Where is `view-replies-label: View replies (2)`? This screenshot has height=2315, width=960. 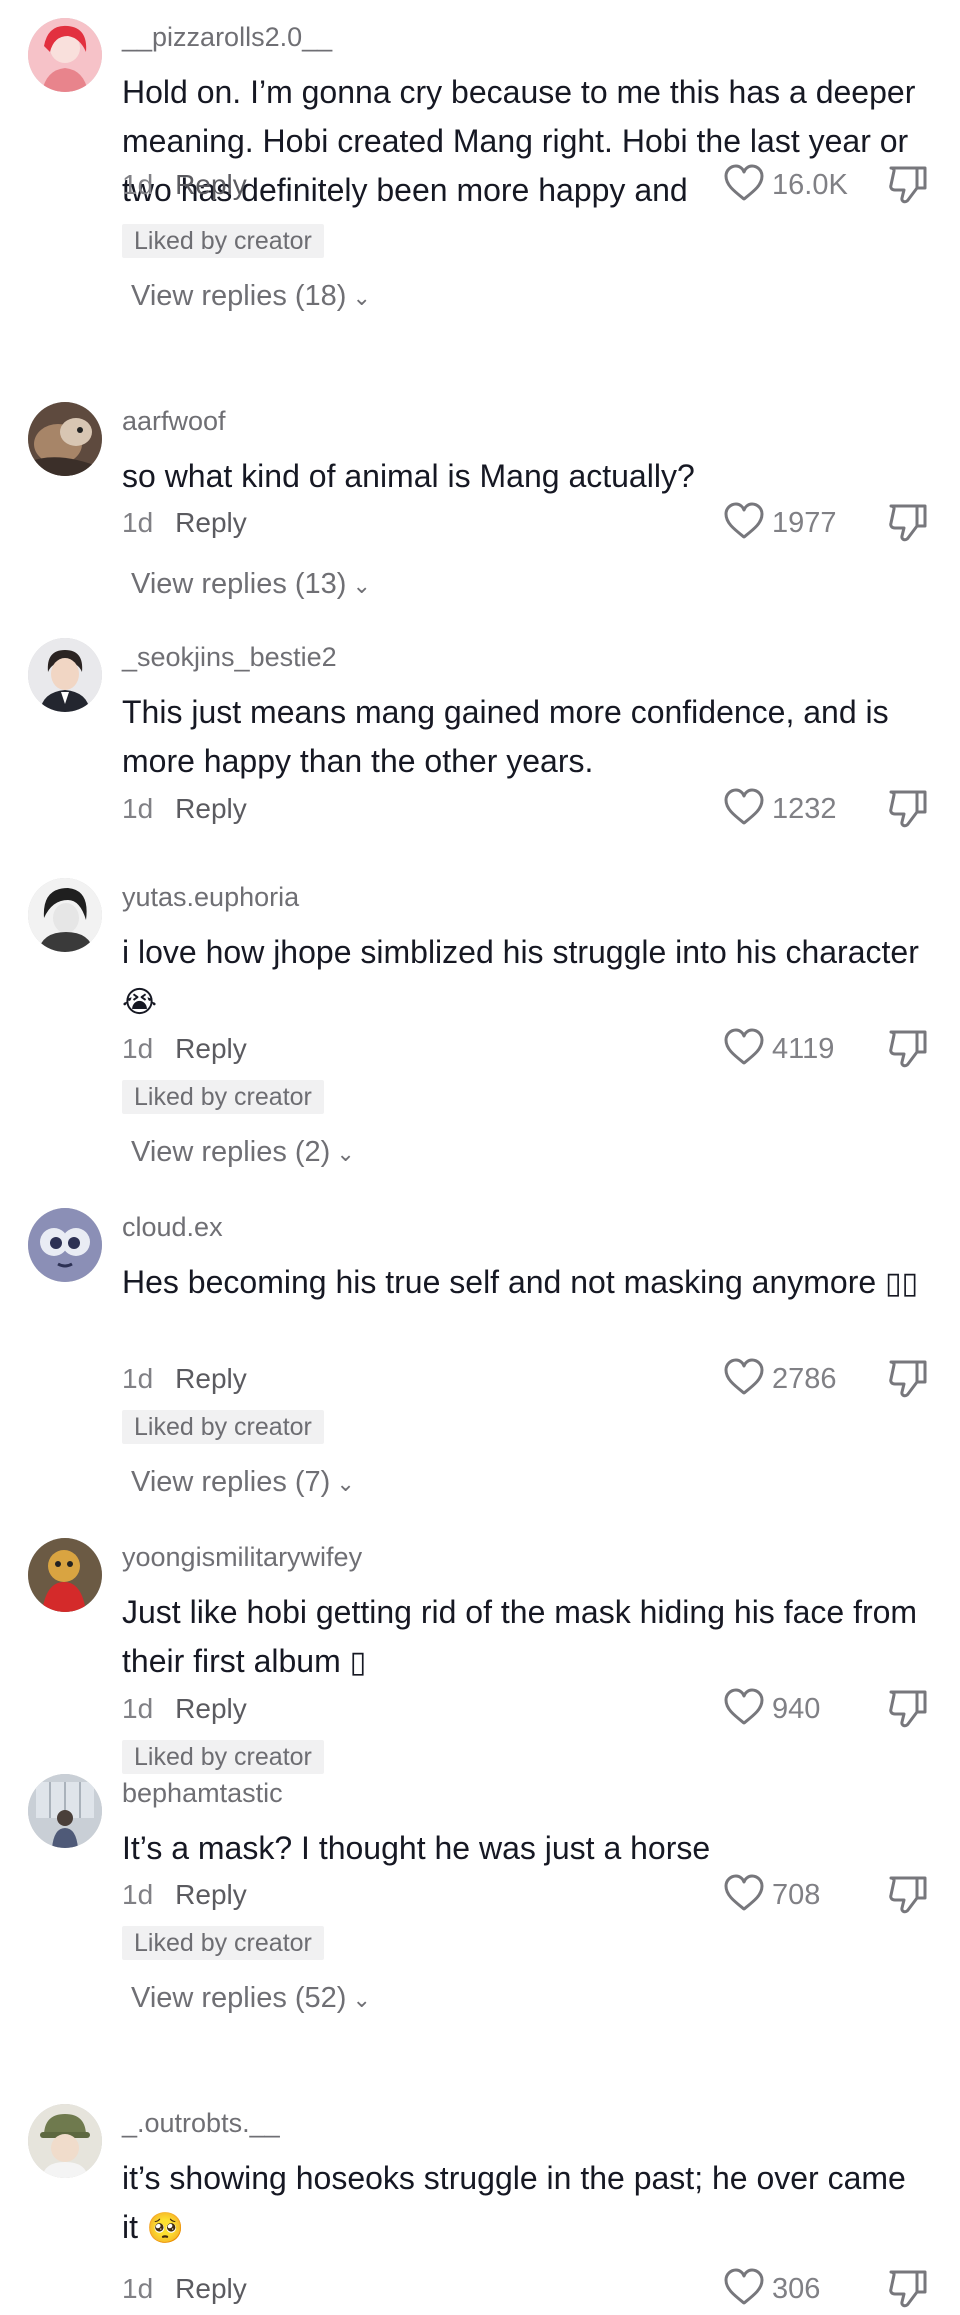 view-replies-label: View replies (2) is located at coordinates (231, 1152).